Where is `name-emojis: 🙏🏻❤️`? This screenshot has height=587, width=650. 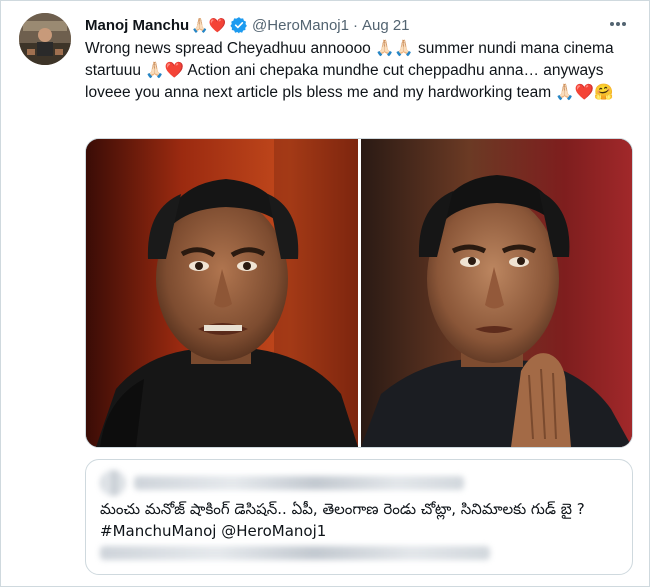
name-emojis: 🙏🏻❤️ is located at coordinates (209, 24).